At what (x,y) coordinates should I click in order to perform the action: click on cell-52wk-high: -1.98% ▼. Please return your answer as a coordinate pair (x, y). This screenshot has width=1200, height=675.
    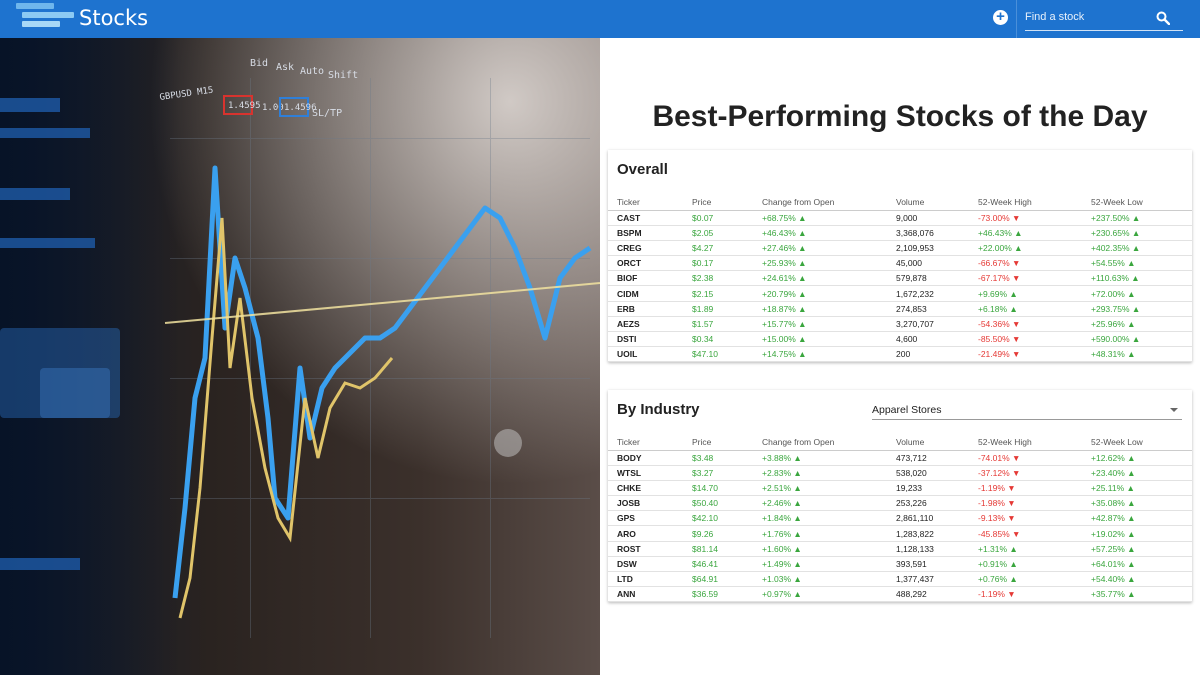
    Looking at the image, I should click on (1025, 503).